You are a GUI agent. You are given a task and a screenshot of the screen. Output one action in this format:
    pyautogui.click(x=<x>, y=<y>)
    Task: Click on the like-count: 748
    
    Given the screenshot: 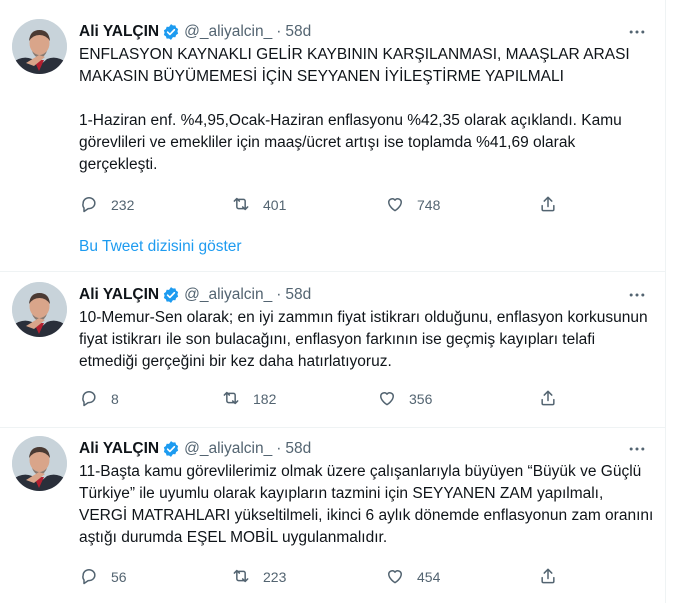 What is the action you would take?
    pyautogui.click(x=429, y=205)
    